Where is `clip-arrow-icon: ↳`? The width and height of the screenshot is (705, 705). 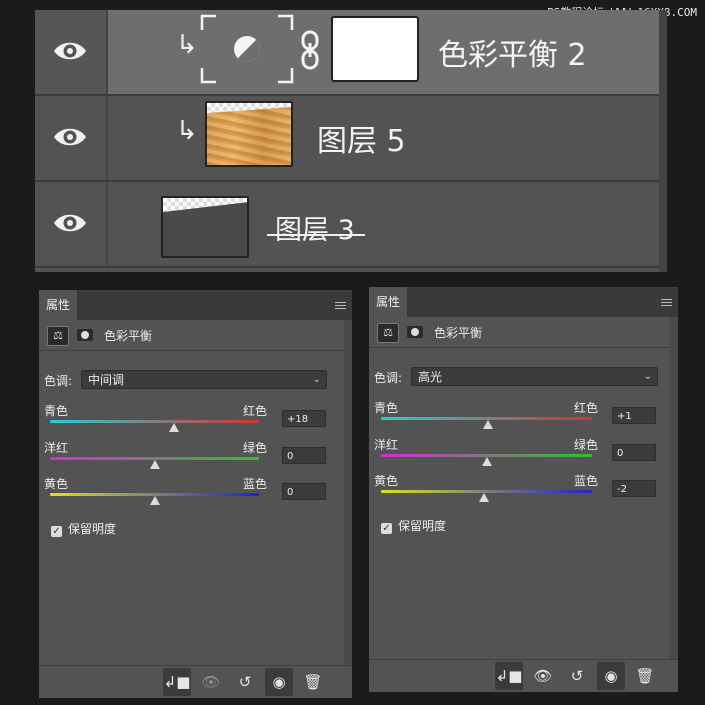
clip-arrow-icon: ↳ is located at coordinates (187, 131).